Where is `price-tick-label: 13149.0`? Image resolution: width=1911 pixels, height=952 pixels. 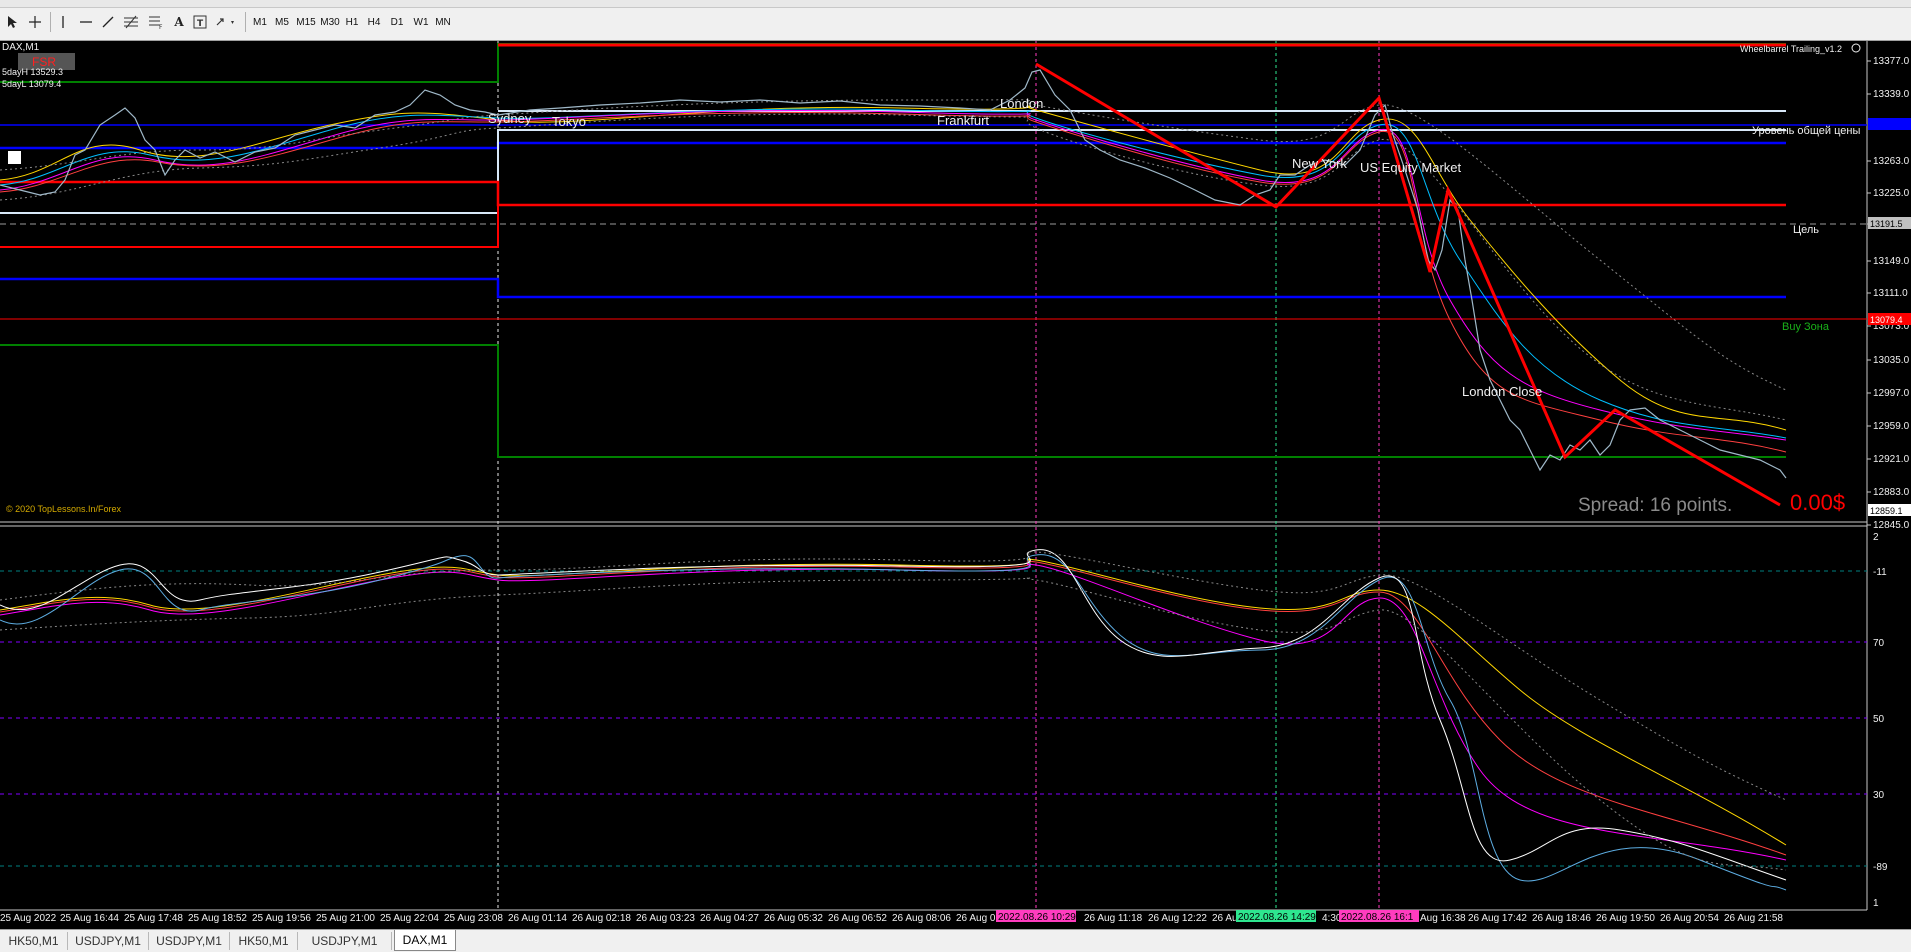 price-tick-label: 13149.0 is located at coordinates (1891, 261).